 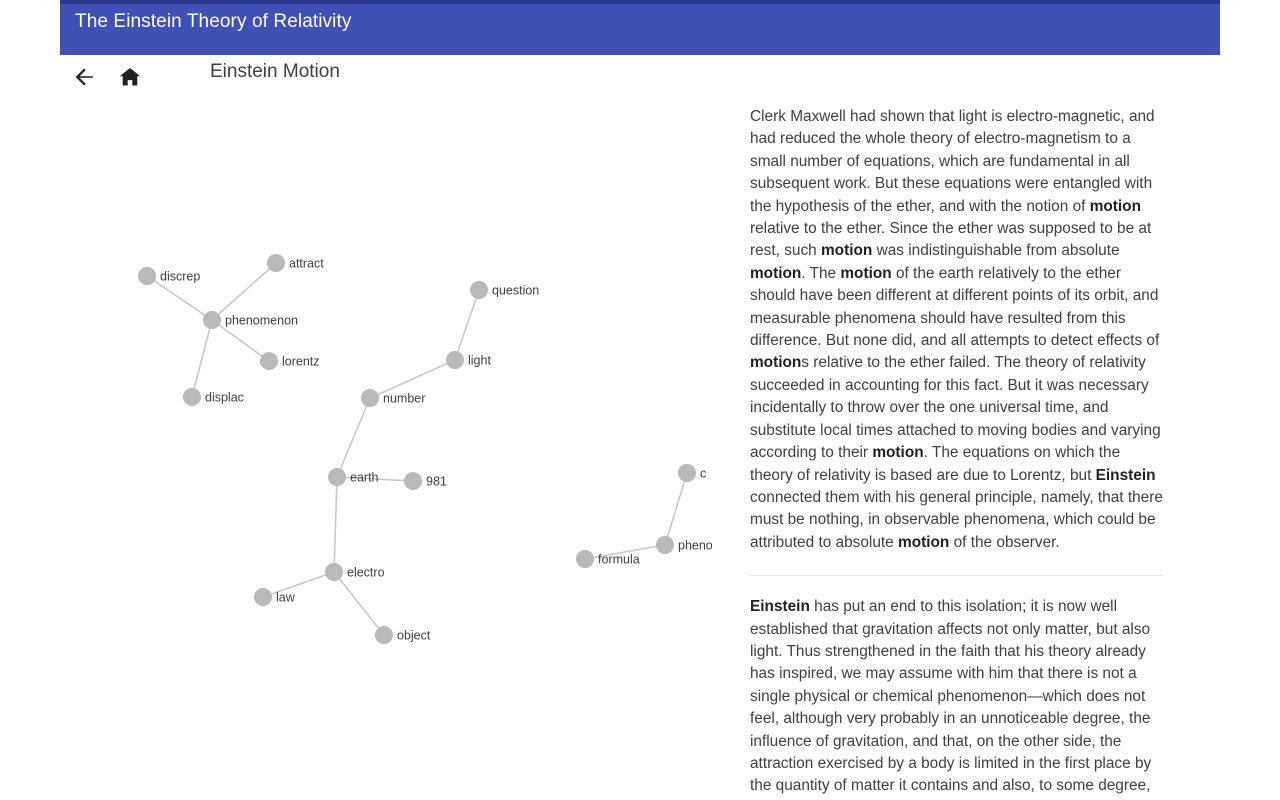 What do you see at coordinates (180, 276) in the screenshot?
I see `graph-node-label: discrep` at bounding box center [180, 276].